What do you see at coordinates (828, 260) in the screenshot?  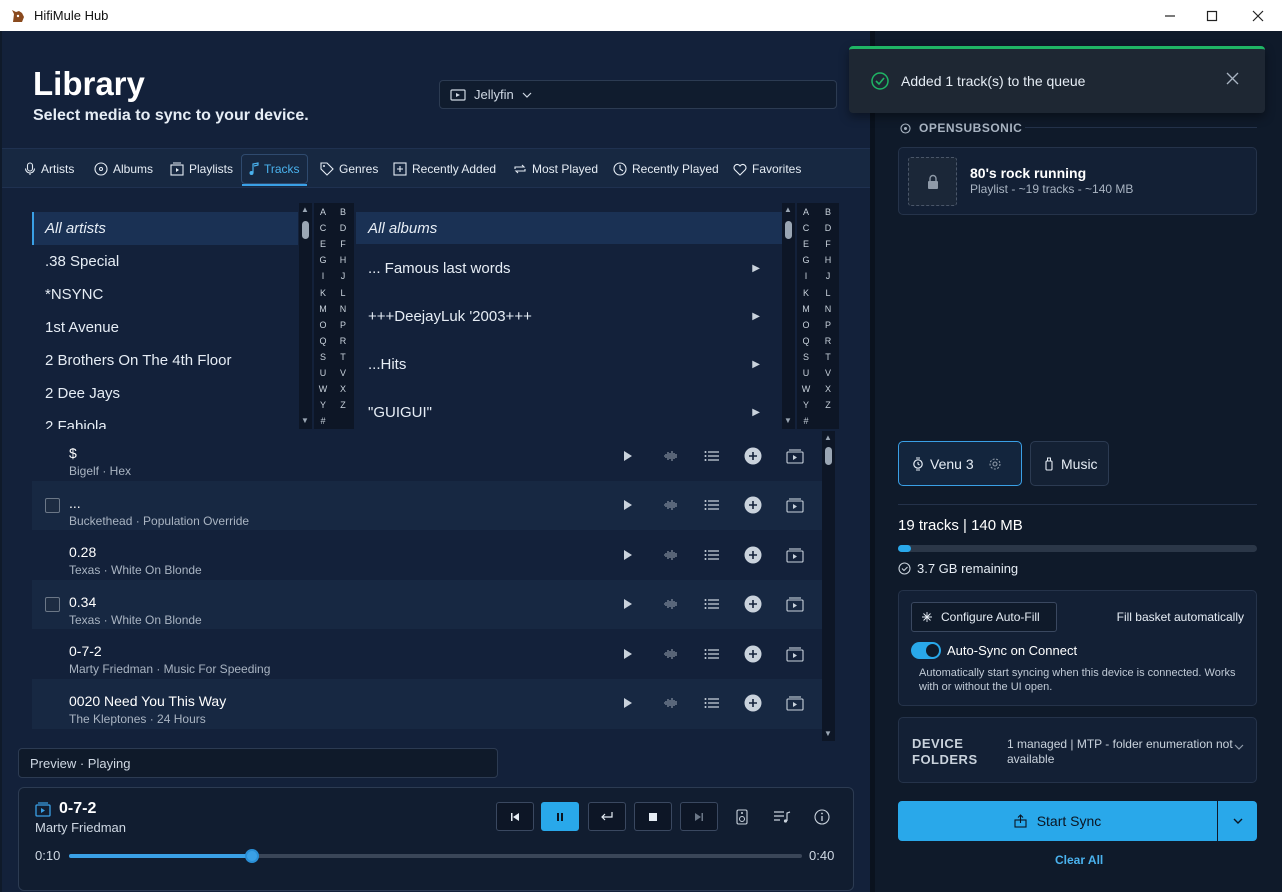 I see `alpha-letter: H` at bounding box center [828, 260].